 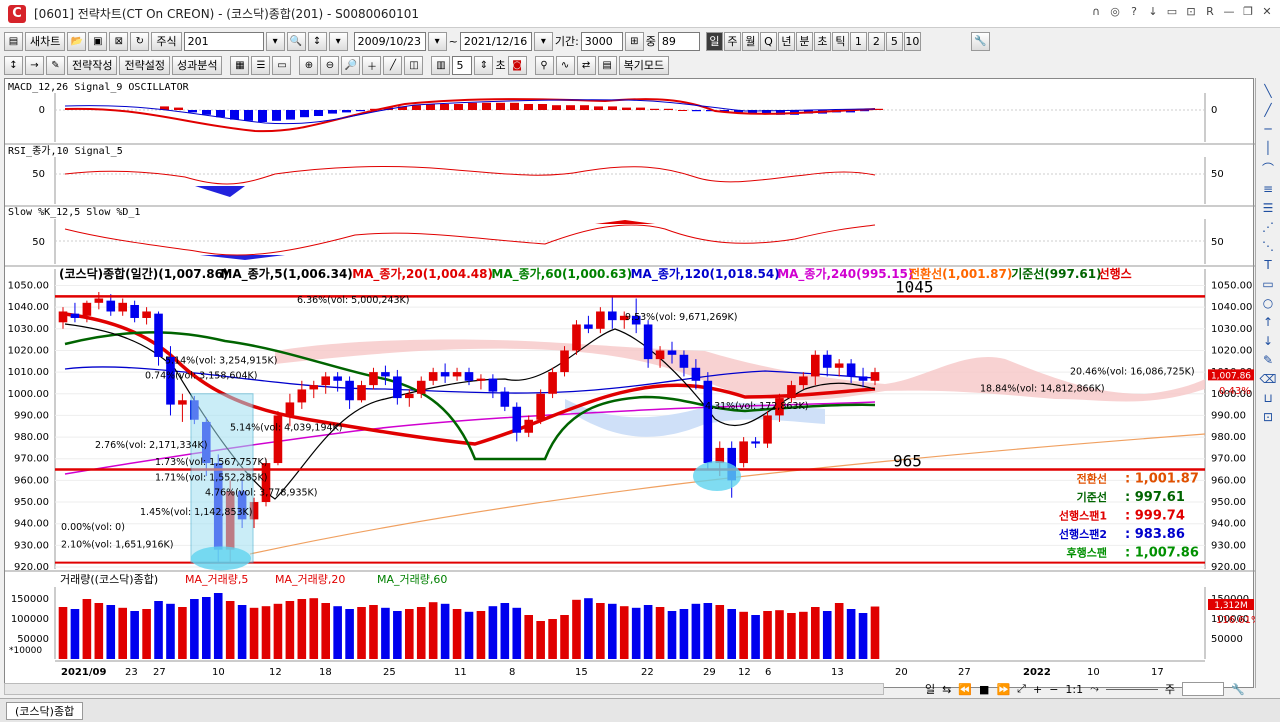 I want to click on save-icon: ▣, so click(x=98, y=41).